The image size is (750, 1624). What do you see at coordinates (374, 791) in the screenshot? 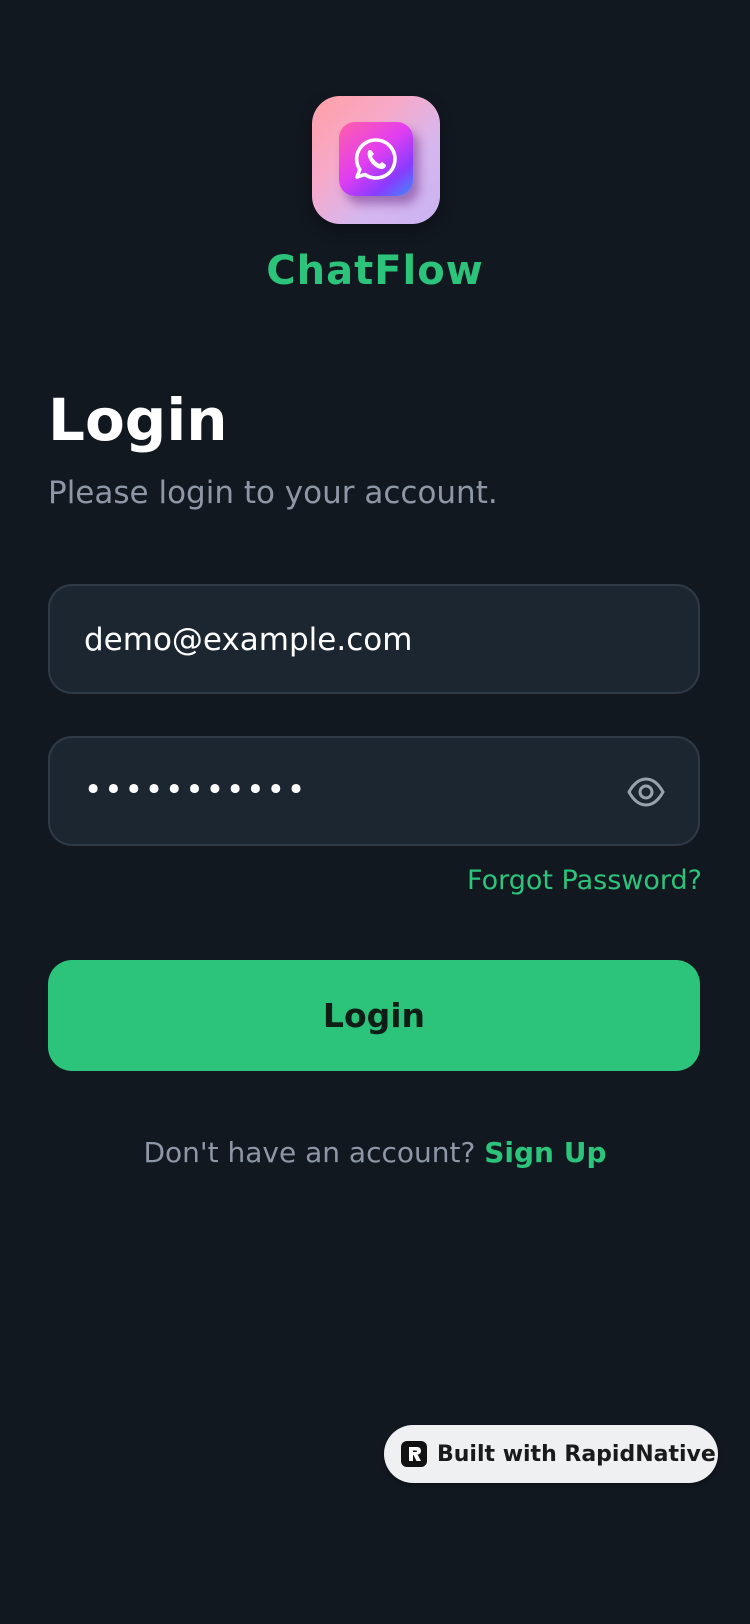
I see `password-field: •••••••••••` at bounding box center [374, 791].